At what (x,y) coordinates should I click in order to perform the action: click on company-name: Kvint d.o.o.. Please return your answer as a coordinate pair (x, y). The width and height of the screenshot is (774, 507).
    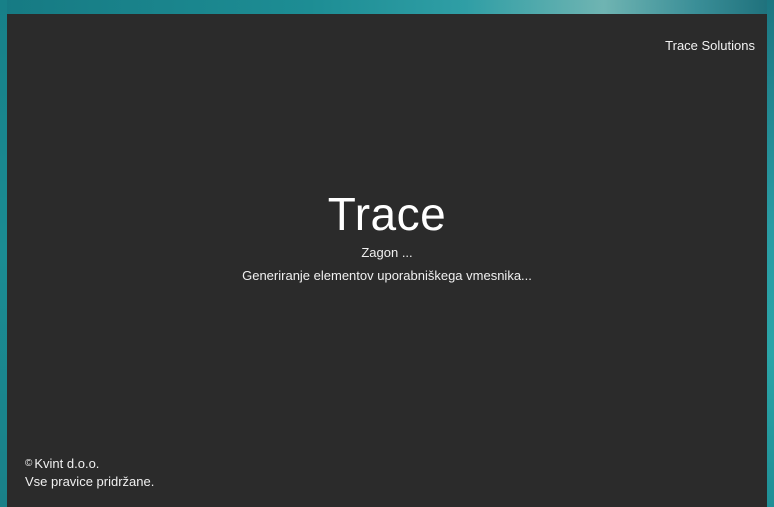
    Looking at the image, I should click on (67, 463).